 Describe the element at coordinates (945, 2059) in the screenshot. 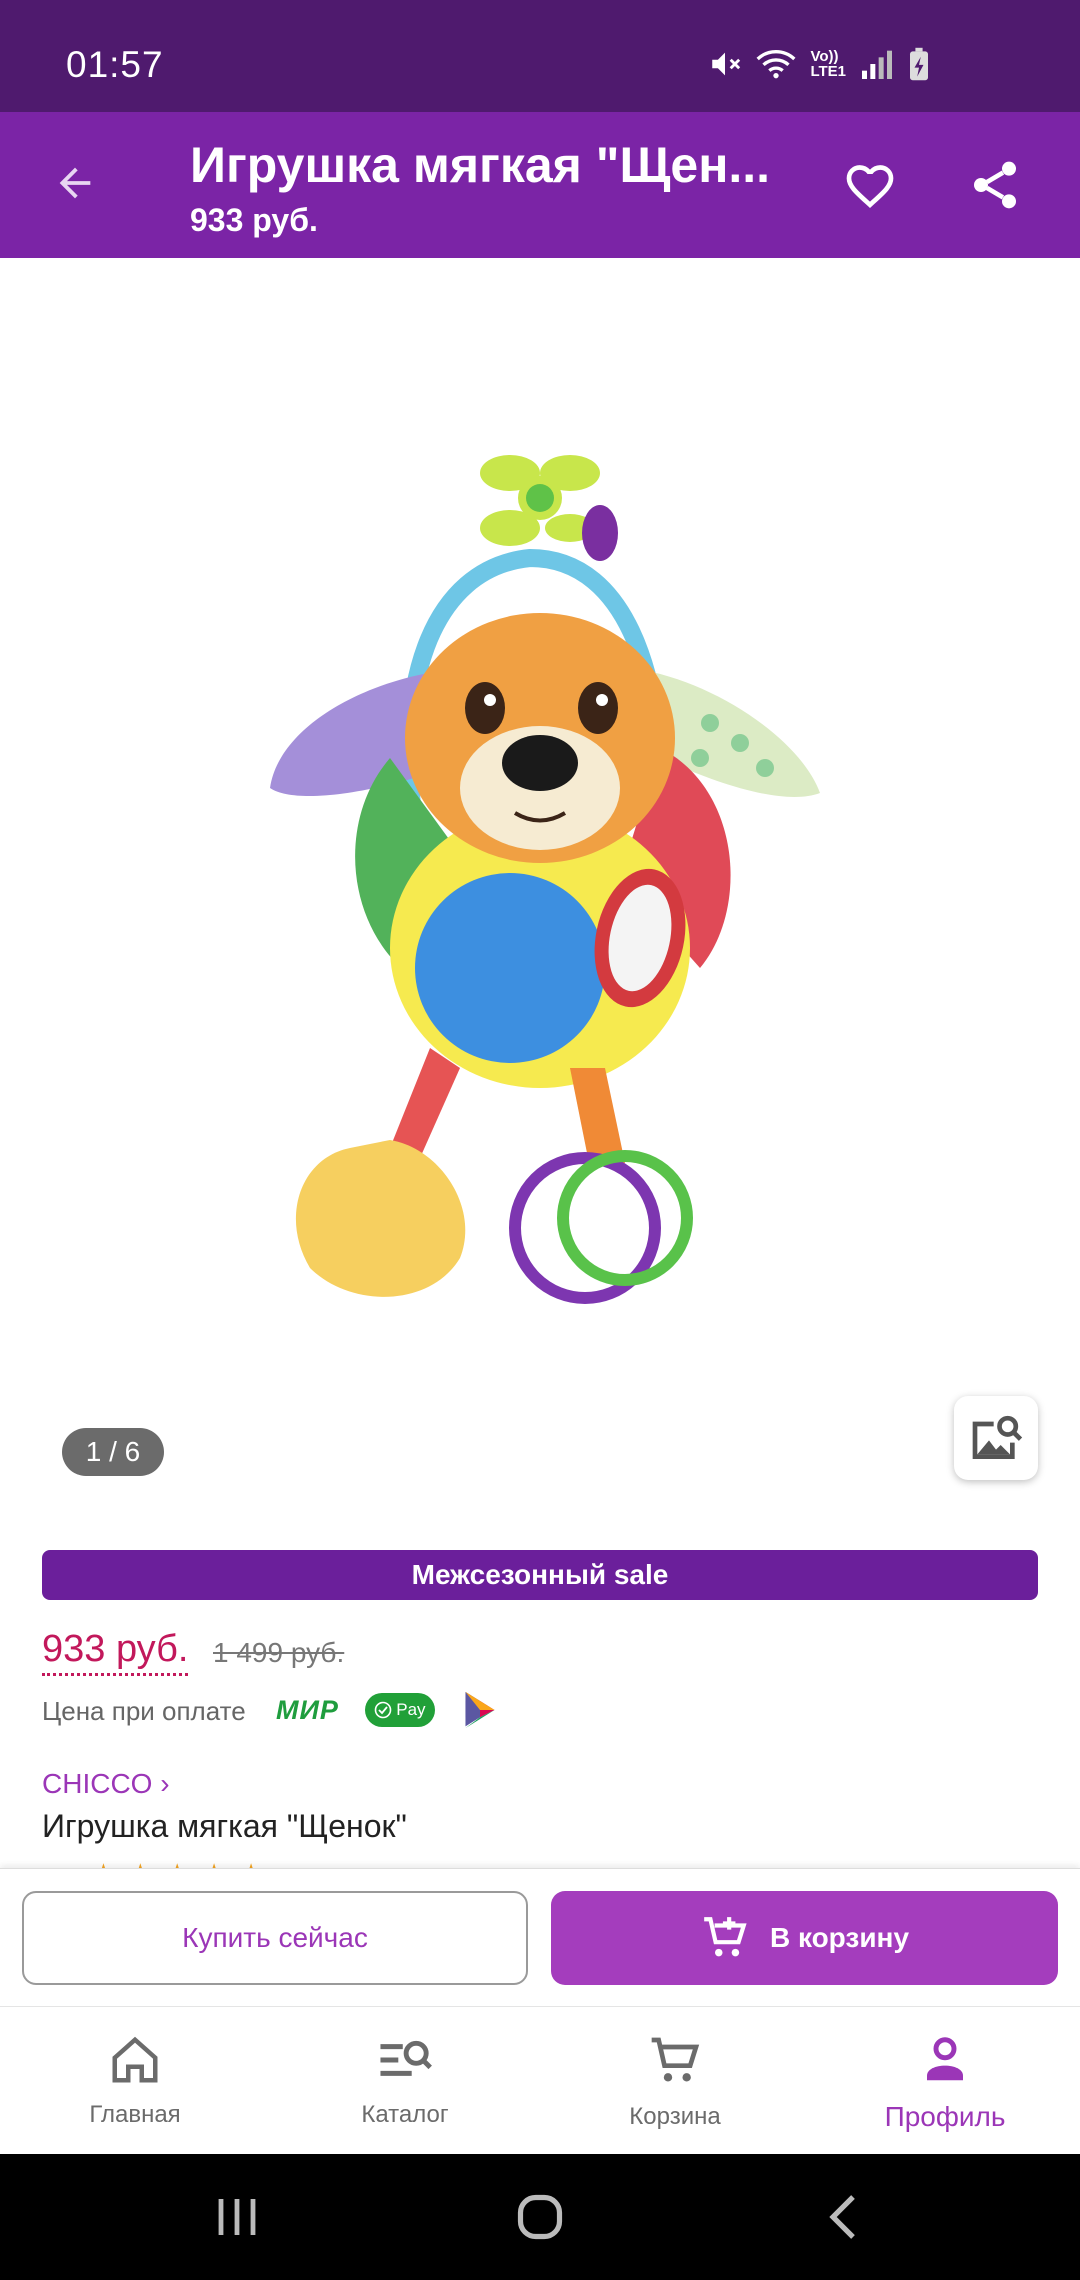

I see `profile-icon` at that location.